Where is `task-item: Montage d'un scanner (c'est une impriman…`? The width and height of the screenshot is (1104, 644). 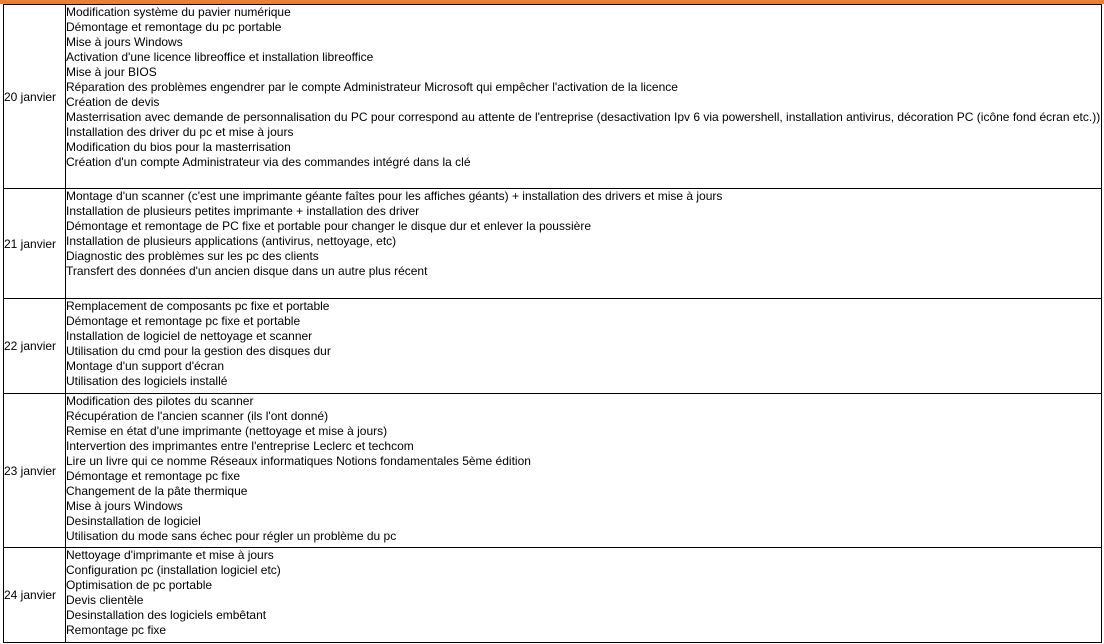 task-item: Montage d'un scanner (c'est une impriman… is located at coordinates (394, 196).